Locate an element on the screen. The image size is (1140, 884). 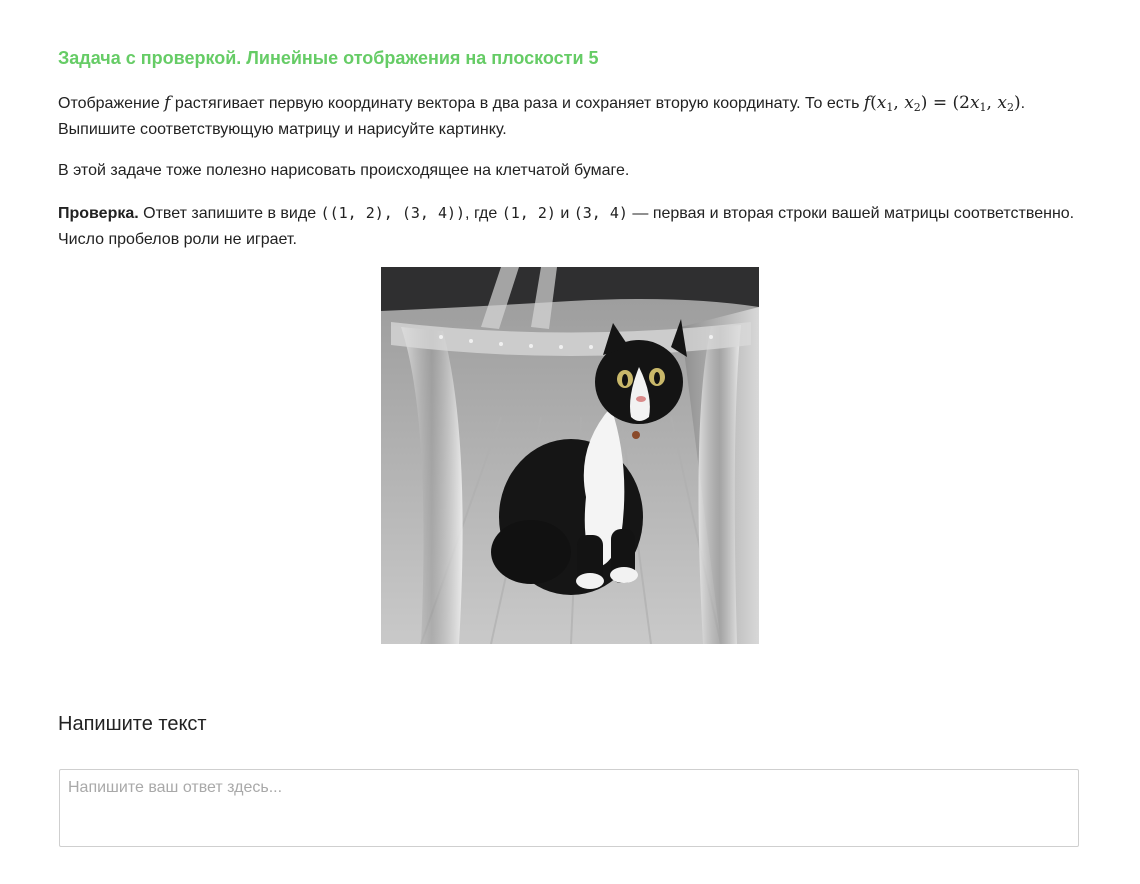
row-two-code: (3, 4) is located at coordinates (600, 213).